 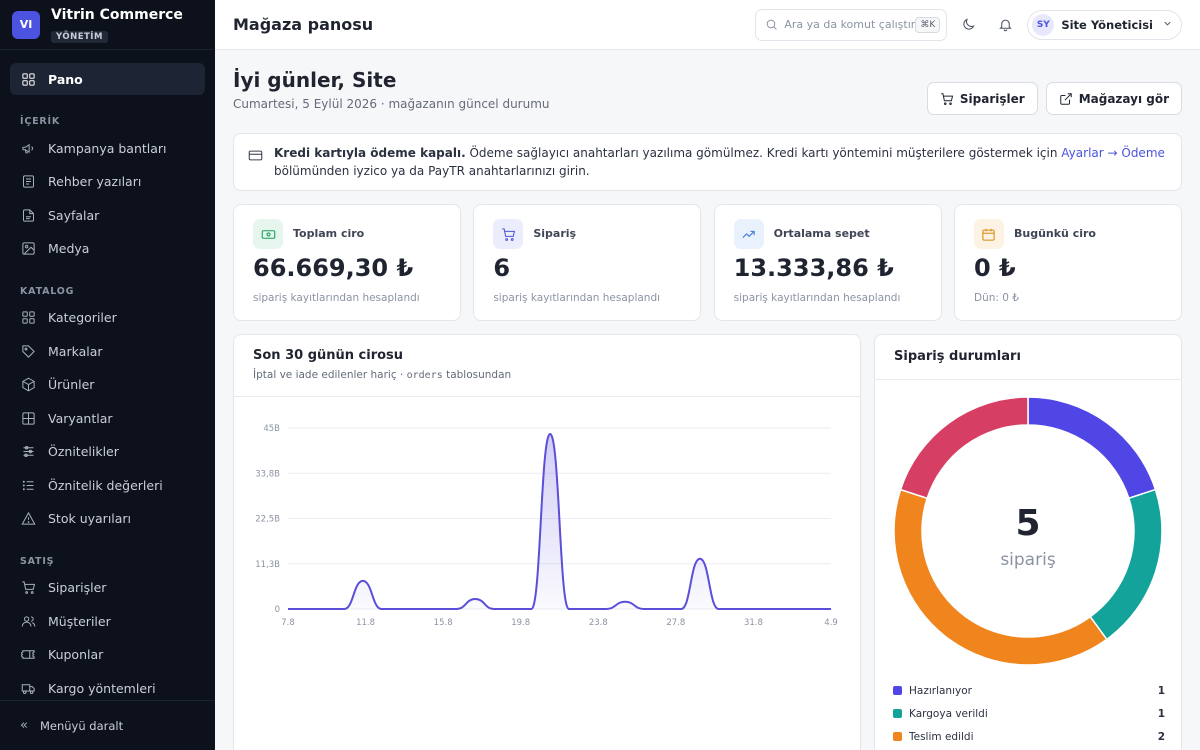 I want to click on trend-up-icon, so click(x=748, y=234).